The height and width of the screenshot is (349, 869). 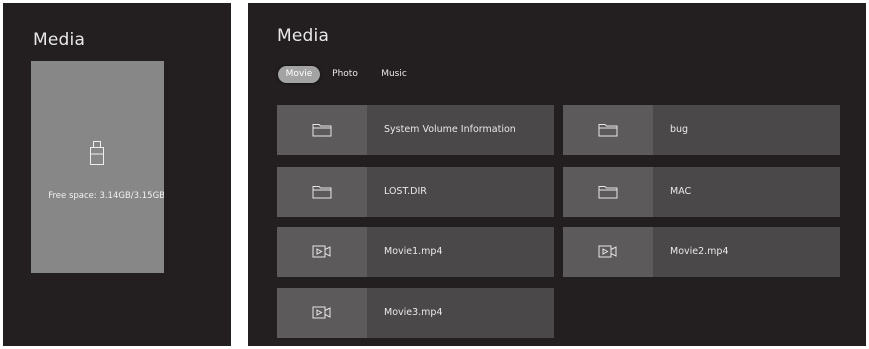 What do you see at coordinates (106, 196) in the screenshot?
I see `storage-free-space-text: Free space: 3.14GB/3.15GB` at bounding box center [106, 196].